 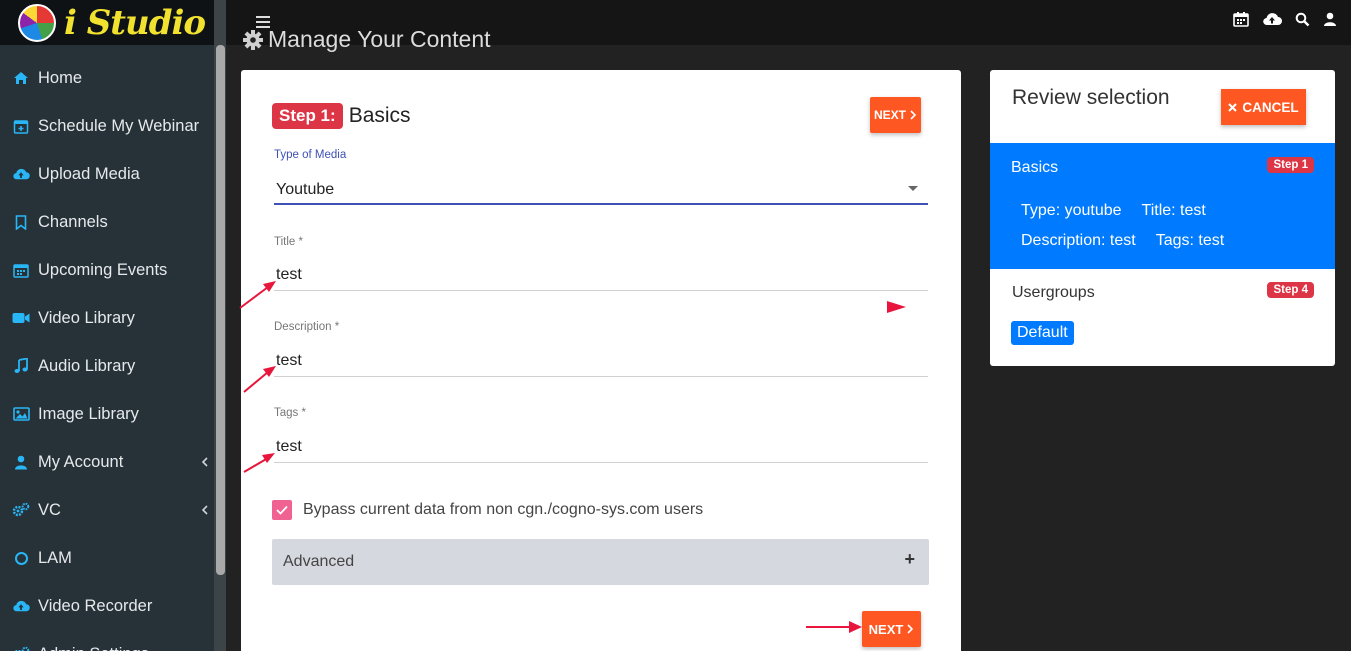 I want to click on cancel-button: CANCEL, so click(x=1263, y=107).